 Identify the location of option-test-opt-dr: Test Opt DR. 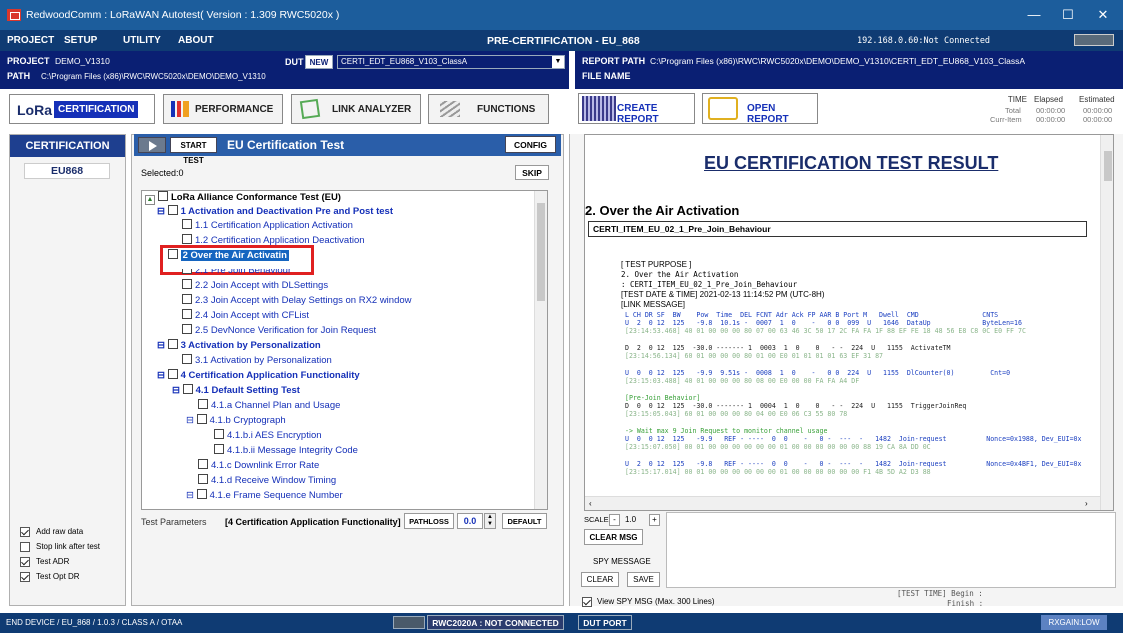
(72, 577).